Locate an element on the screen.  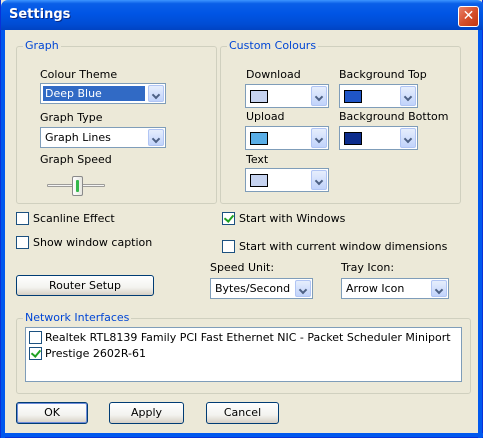
graph-group-label: Graph is located at coordinates (42, 45).